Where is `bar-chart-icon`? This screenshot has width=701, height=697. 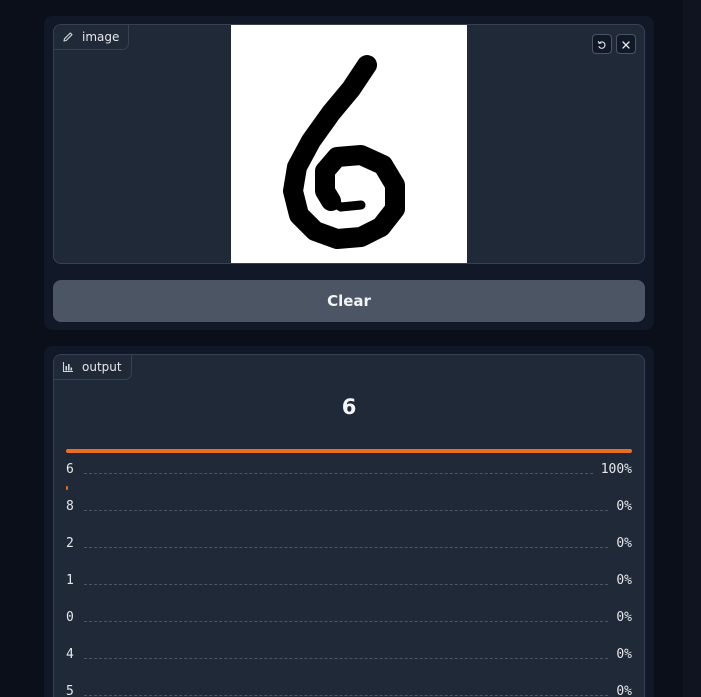 bar-chart-icon is located at coordinates (68, 367).